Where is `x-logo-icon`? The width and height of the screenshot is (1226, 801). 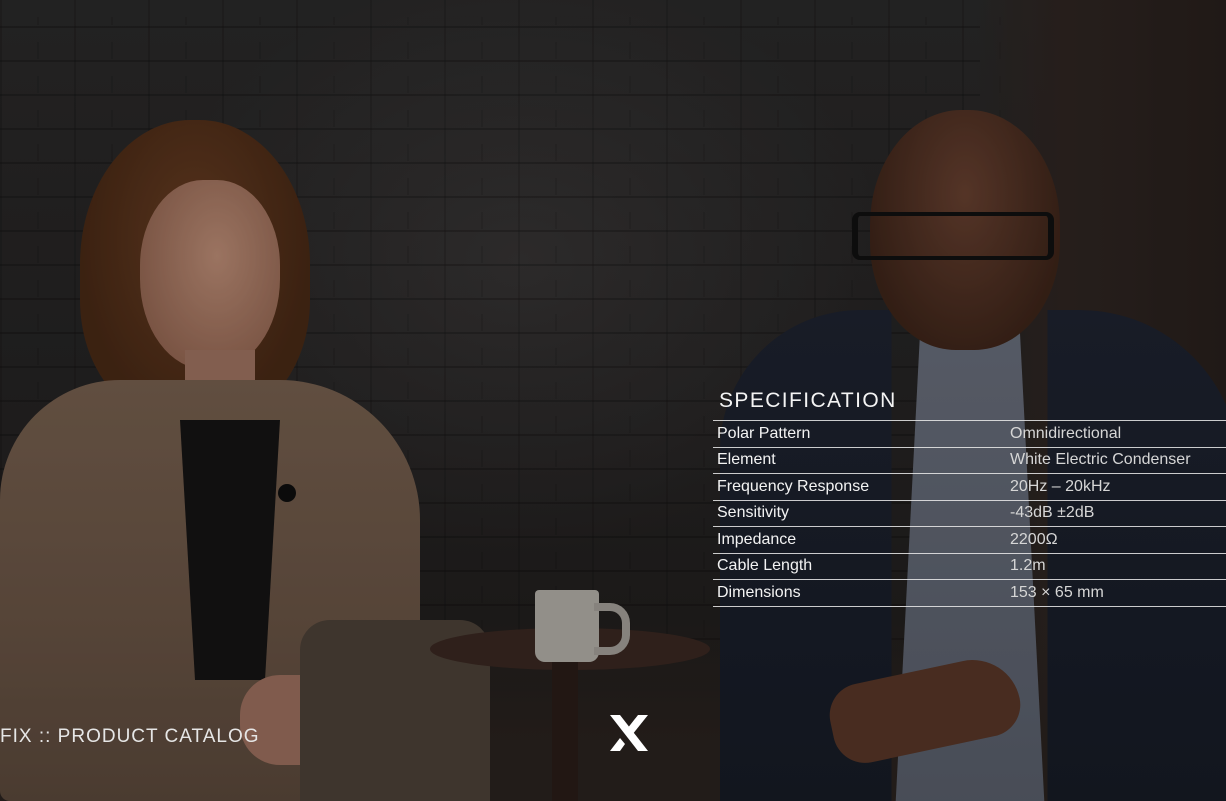
x-logo-icon is located at coordinates (629, 733).